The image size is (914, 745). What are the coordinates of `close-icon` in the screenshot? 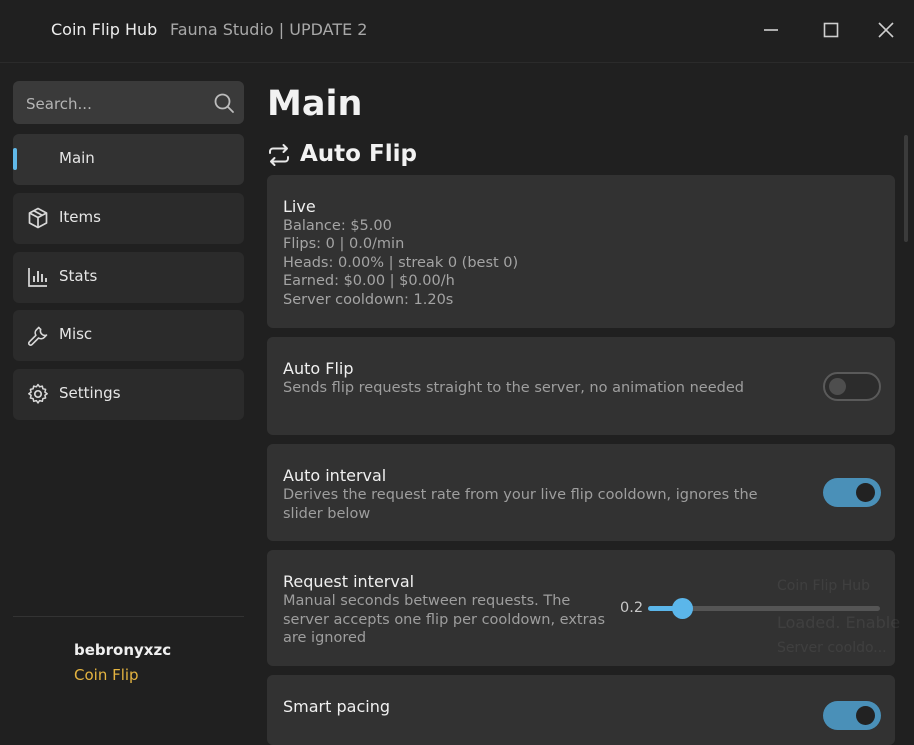 It's located at (886, 30).